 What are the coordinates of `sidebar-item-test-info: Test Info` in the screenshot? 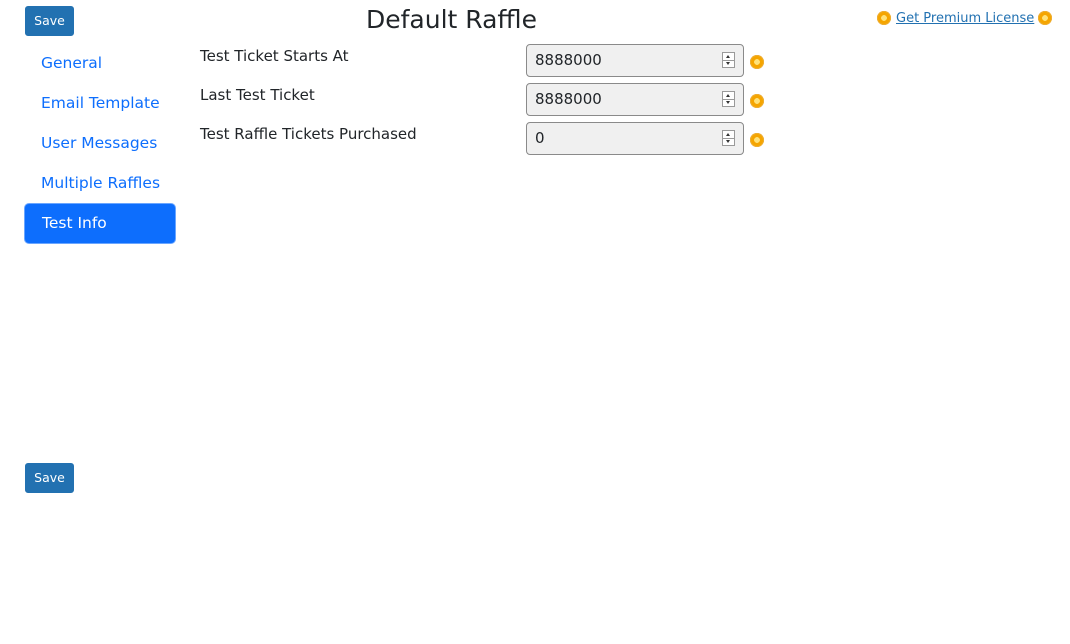 It's located at (100, 223).